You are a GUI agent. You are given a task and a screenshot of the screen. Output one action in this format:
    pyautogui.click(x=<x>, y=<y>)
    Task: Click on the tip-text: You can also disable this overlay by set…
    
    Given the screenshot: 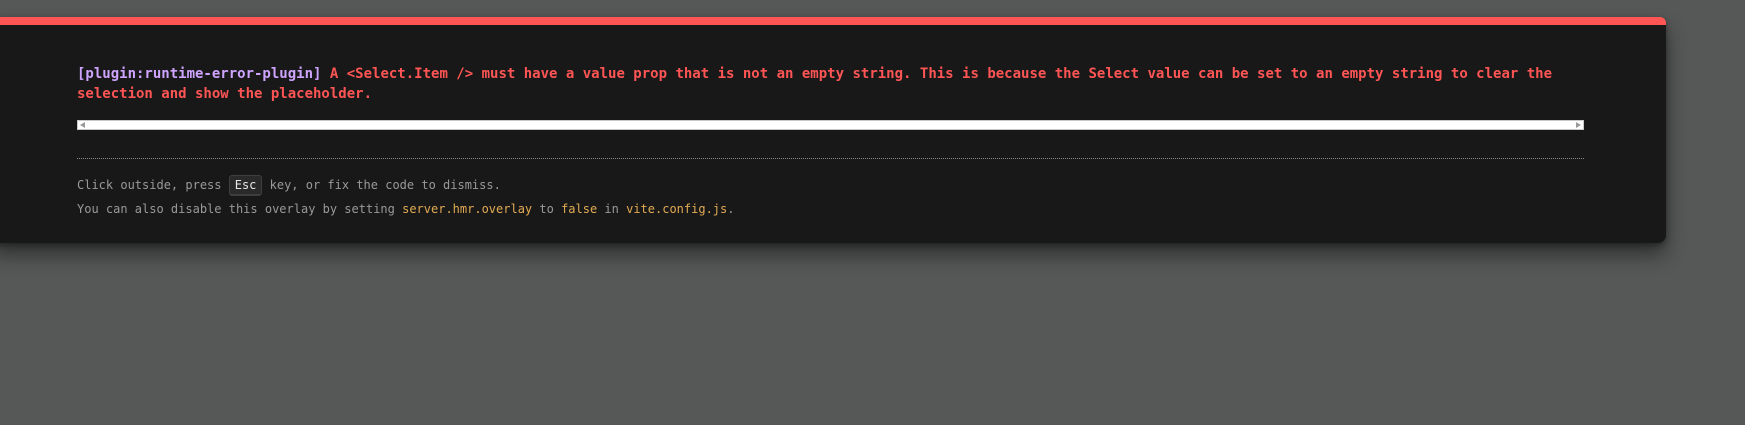 What is the action you would take?
    pyautogui.click(x=240, y=209)
    